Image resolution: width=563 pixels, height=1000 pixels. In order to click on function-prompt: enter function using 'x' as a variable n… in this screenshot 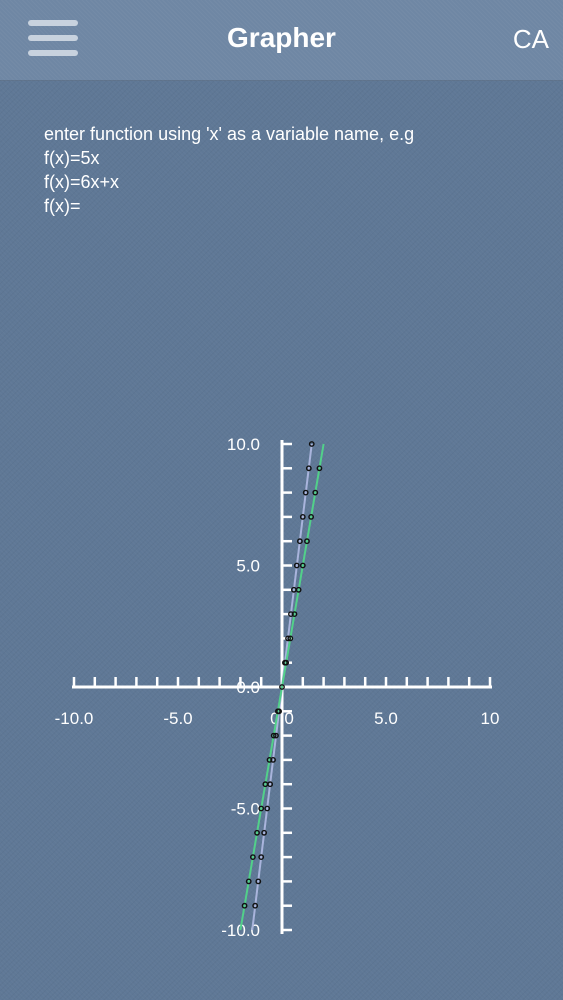, I will do `click(294, 170)`.